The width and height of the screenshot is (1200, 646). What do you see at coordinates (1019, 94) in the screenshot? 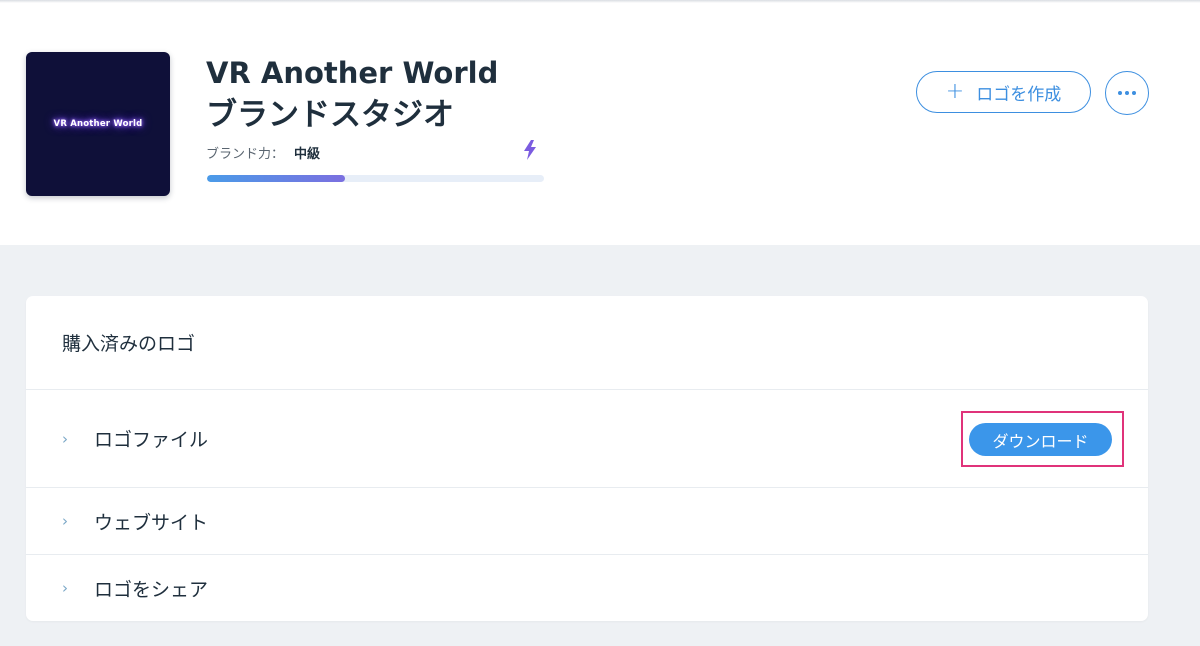
I see `create-logo-label: ロゴを作成` at bounding box center [1019, 94].